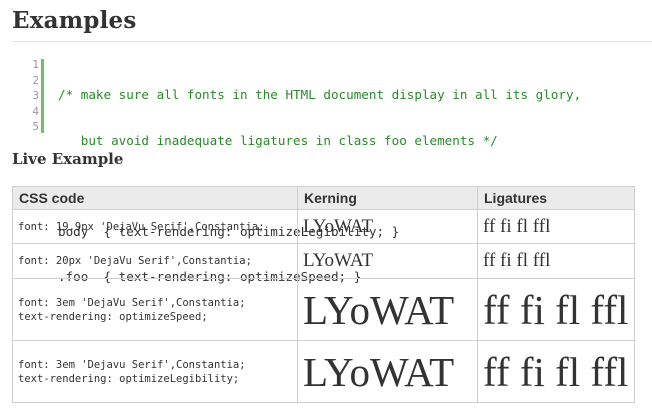 This screenshot has height=415, width=652. I want to click on line-number: 2, so click(35, 80).